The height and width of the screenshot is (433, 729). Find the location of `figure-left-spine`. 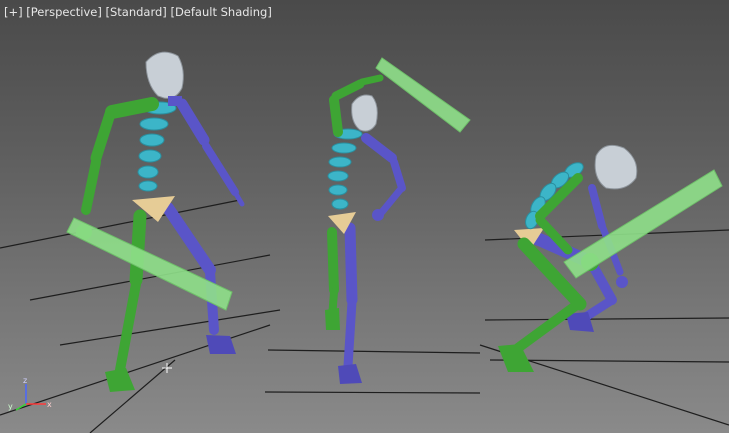

figure-left-spine is located at coordinates (157, 146).